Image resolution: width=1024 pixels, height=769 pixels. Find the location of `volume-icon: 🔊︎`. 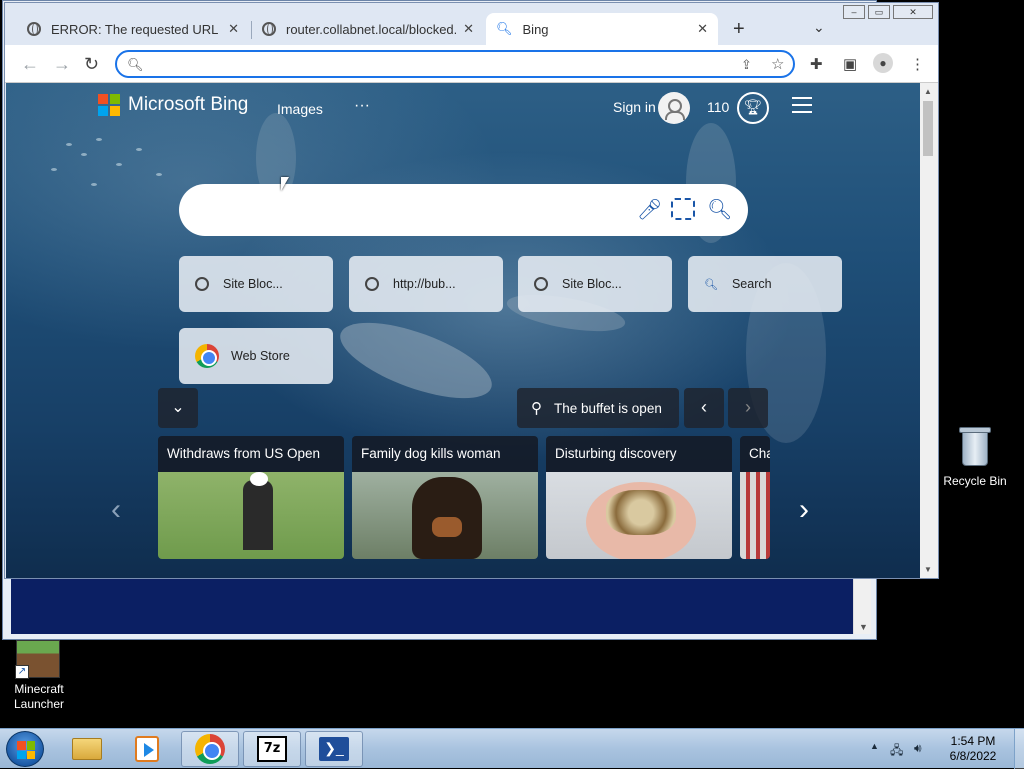

volume-icon: 🔊︎ is located at coordinates (918, 748).